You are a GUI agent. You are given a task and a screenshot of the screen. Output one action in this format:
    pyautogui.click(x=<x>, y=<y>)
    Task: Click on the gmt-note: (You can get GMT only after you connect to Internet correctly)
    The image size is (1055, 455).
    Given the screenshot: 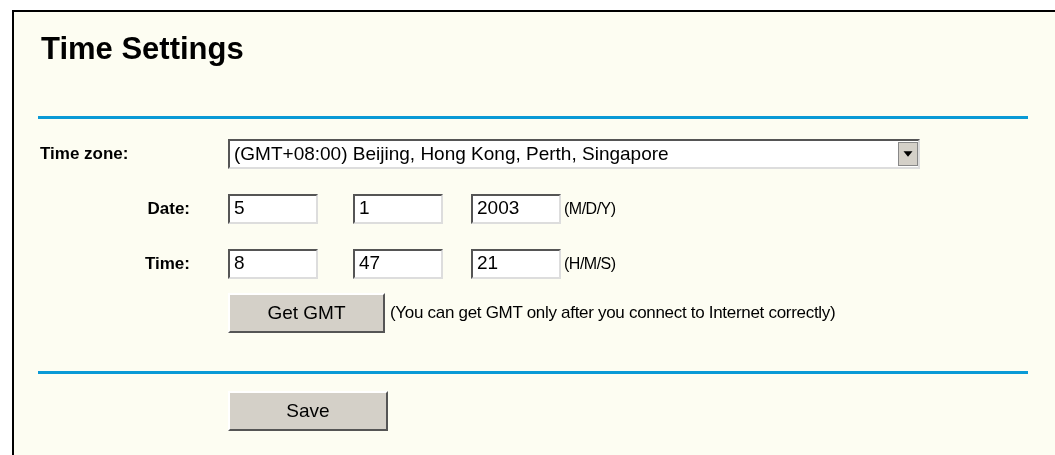 What is the action you would take?
    pyautogui.click(x=613, y=313)
    